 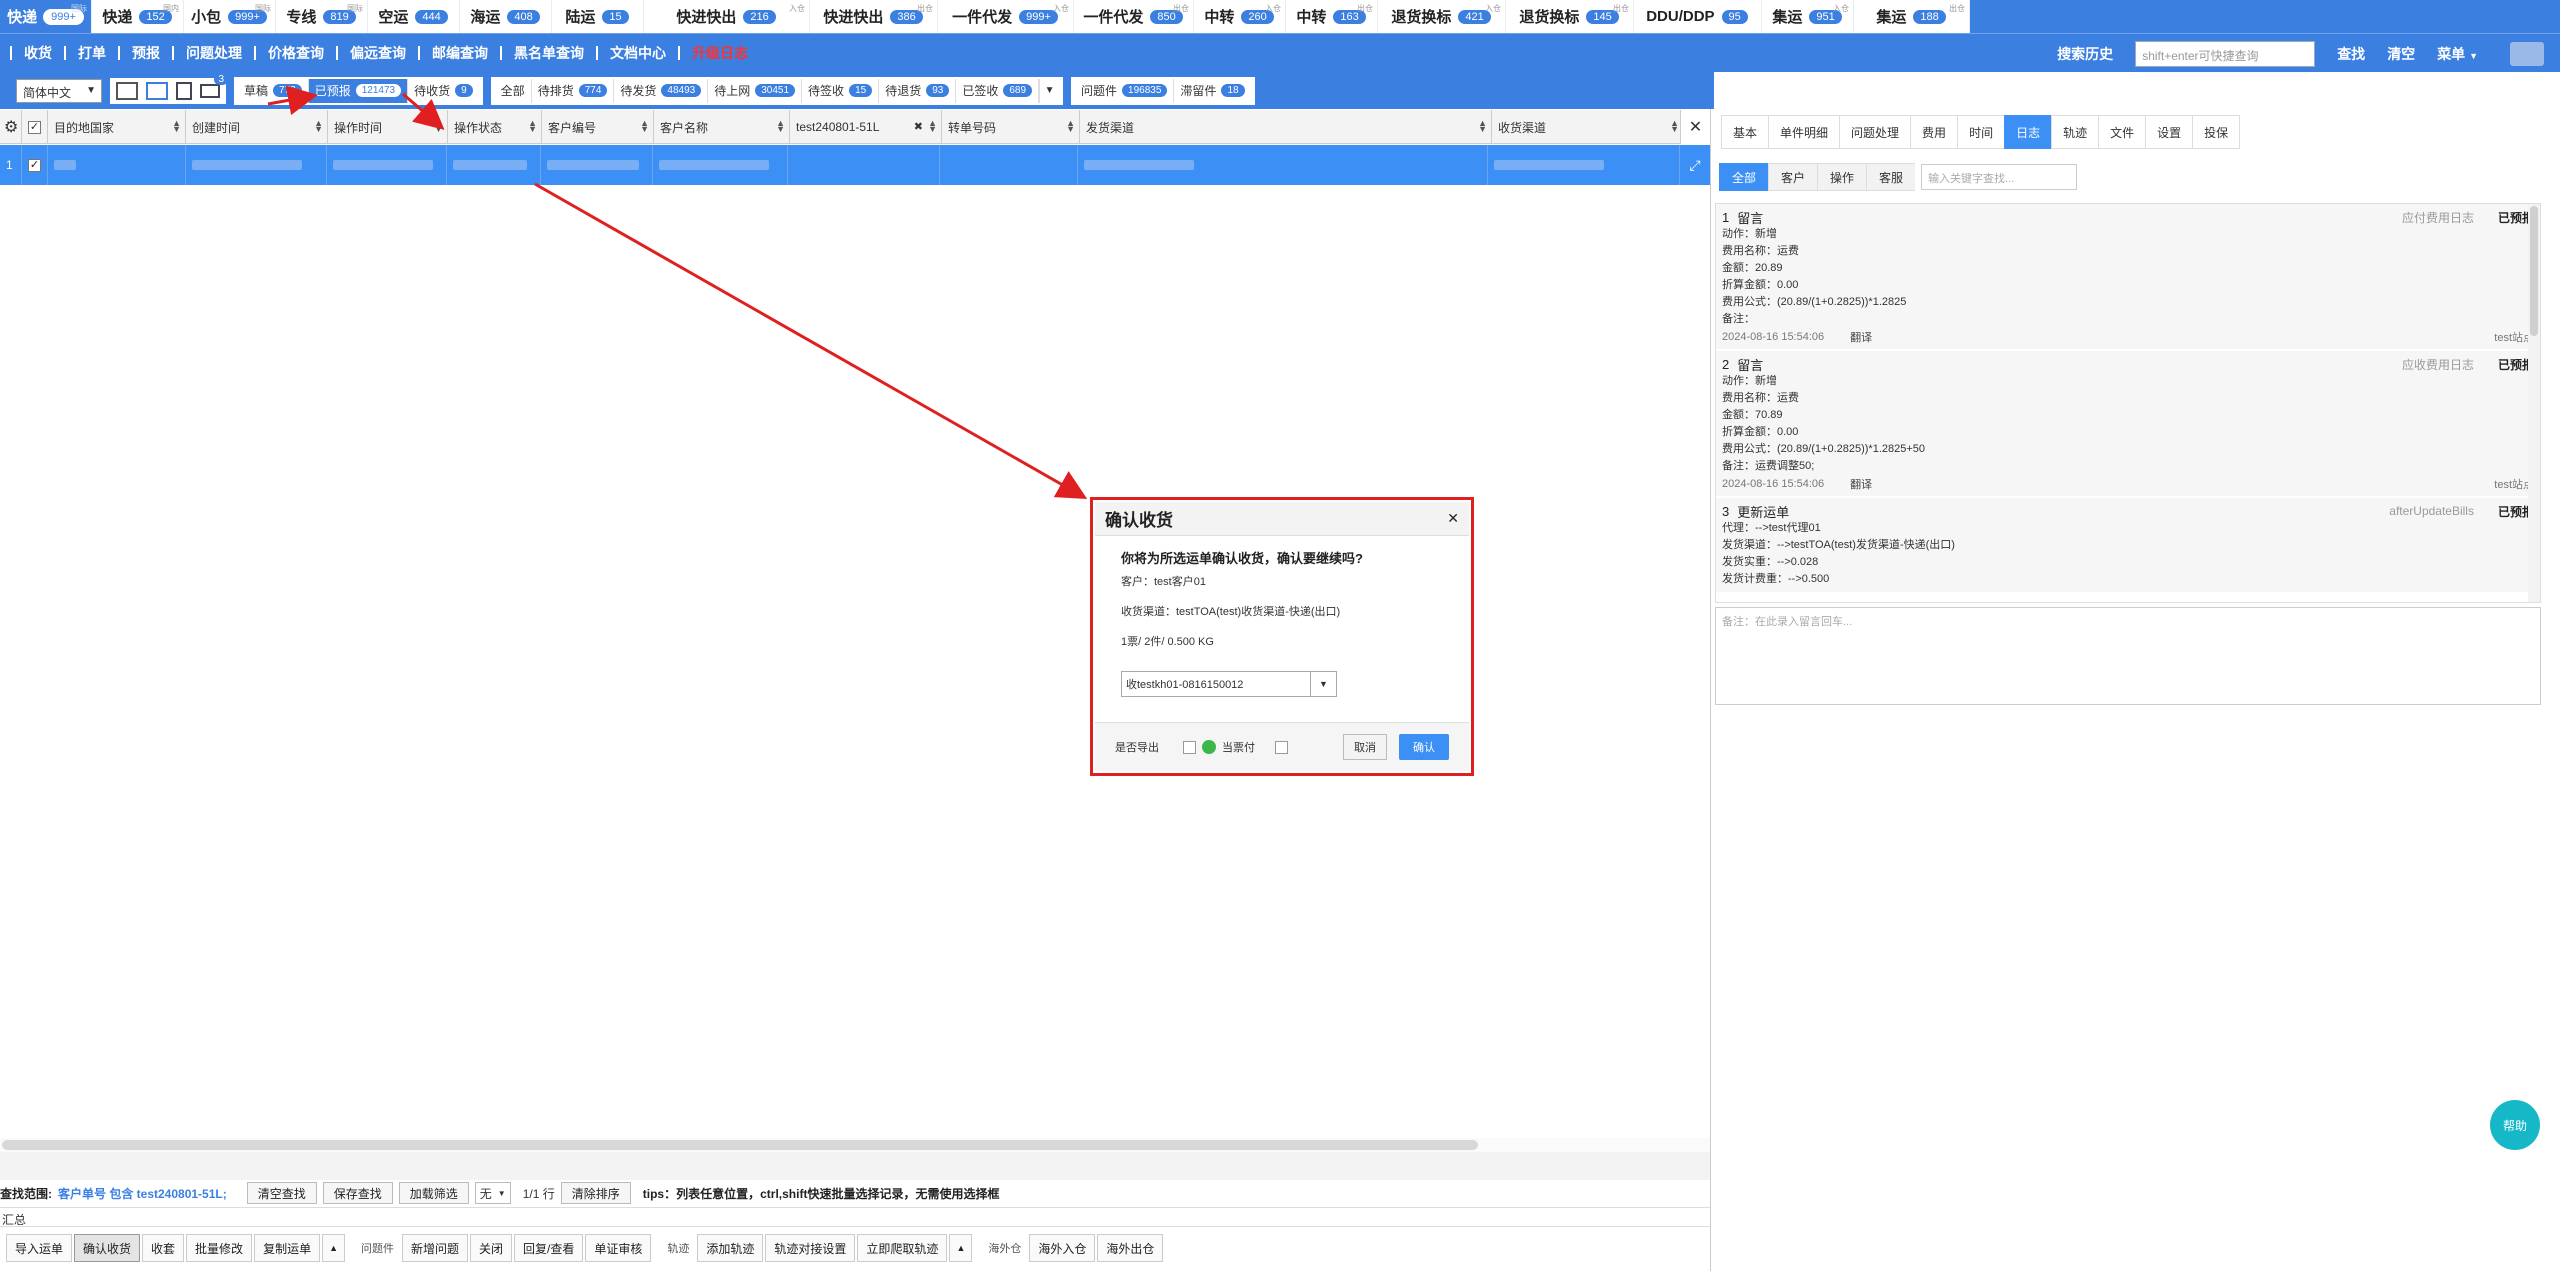 I want to click on horizontal-scrollbar, so click(x=855, y=1145).